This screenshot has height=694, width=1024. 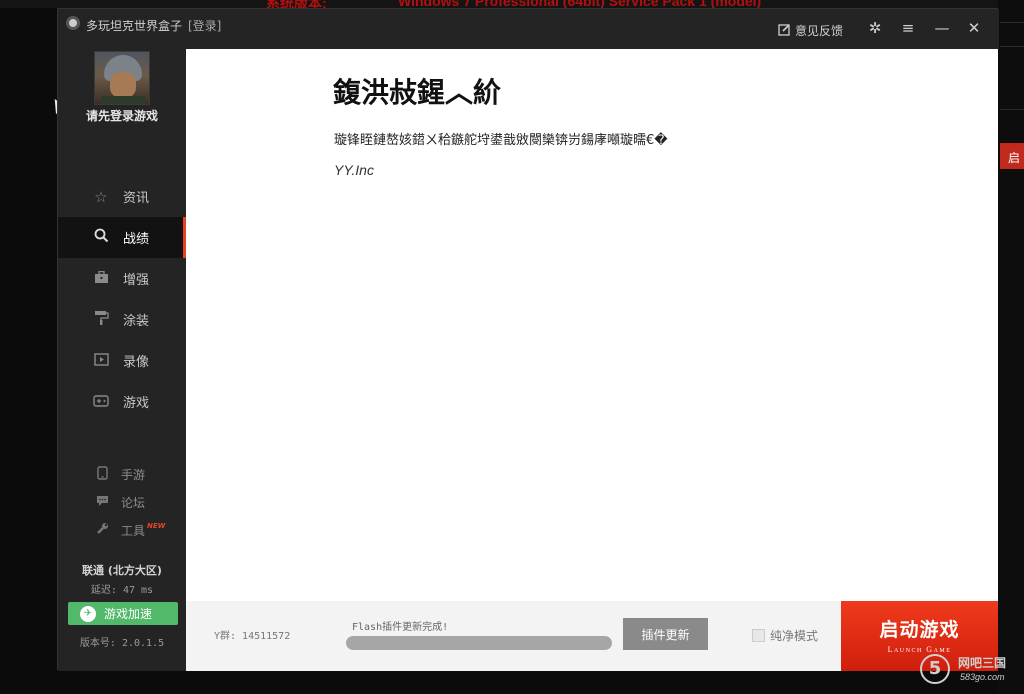 What do you see at coordinates (919, 630) in the screenshot?
I see `launch-label: 启动游戏` at bounding box center [919, 630].